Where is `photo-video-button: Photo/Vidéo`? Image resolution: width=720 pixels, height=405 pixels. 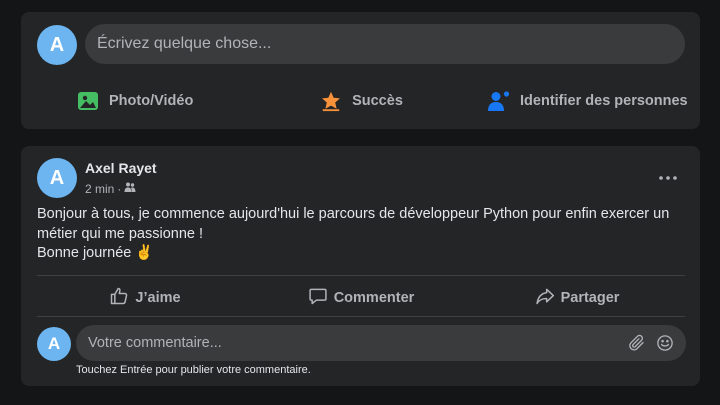 photo-video-button: Photo/Vidéo is located at coordinates (134, 101).